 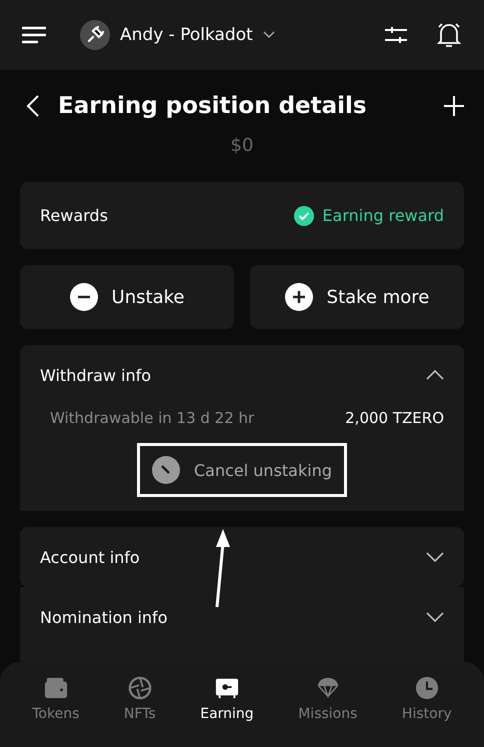 I want to click on sliders-icon, so click(x=396, y=35).